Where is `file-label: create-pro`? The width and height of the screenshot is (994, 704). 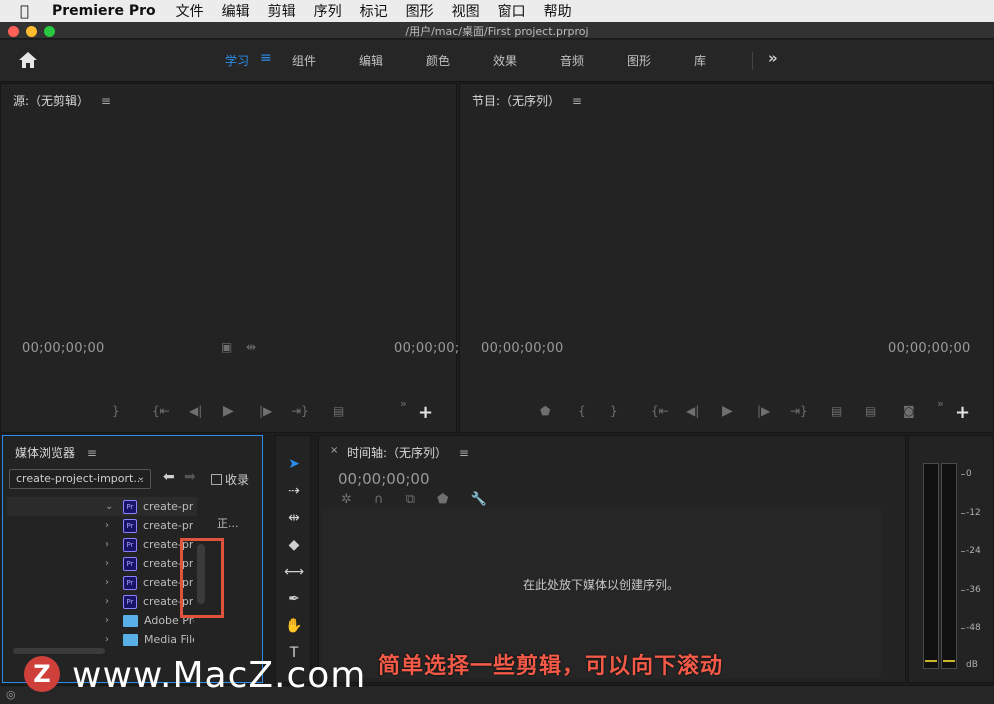
file-label: create-pro is located at coordinates (168, 506).